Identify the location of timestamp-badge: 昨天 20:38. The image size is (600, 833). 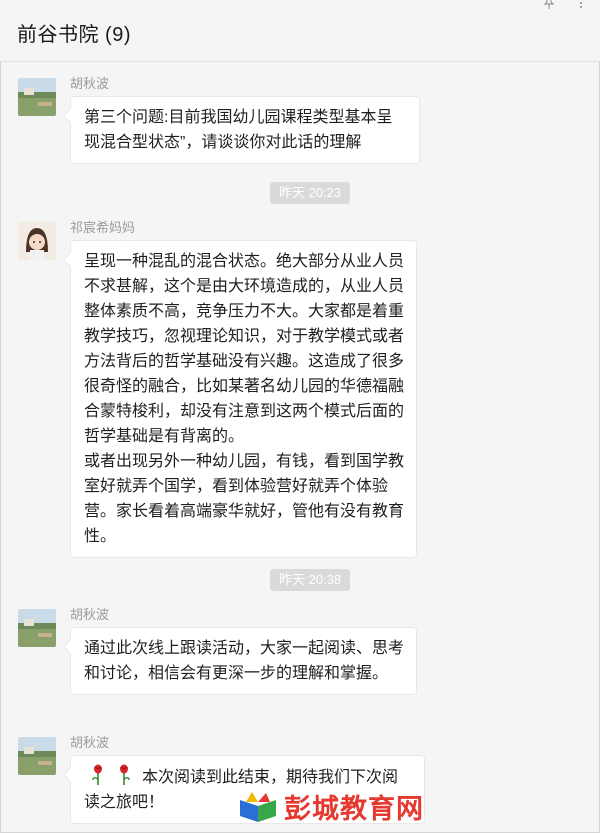
(310, 580).